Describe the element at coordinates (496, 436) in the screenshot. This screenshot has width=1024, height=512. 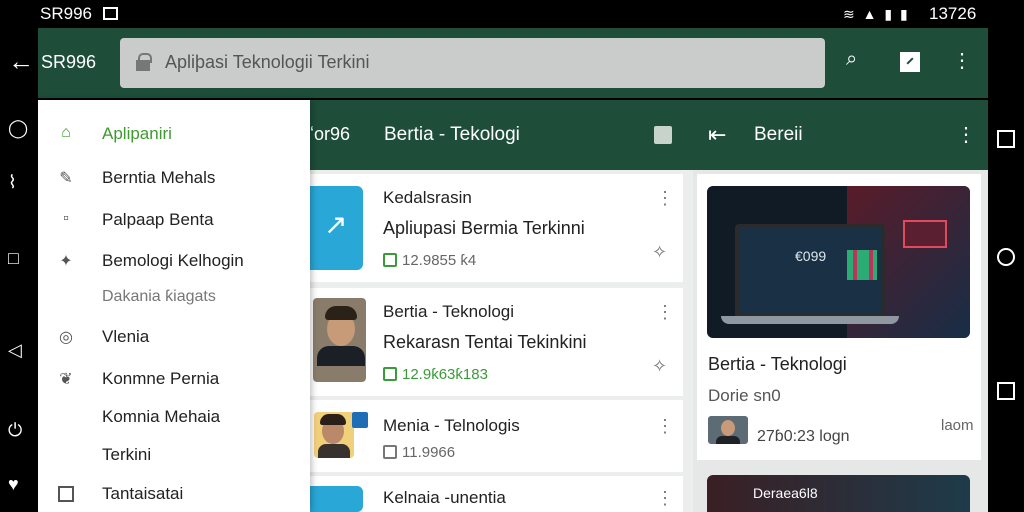
I see `article-card: Menia - Telnologis 11.9966 ⋮` at that location.